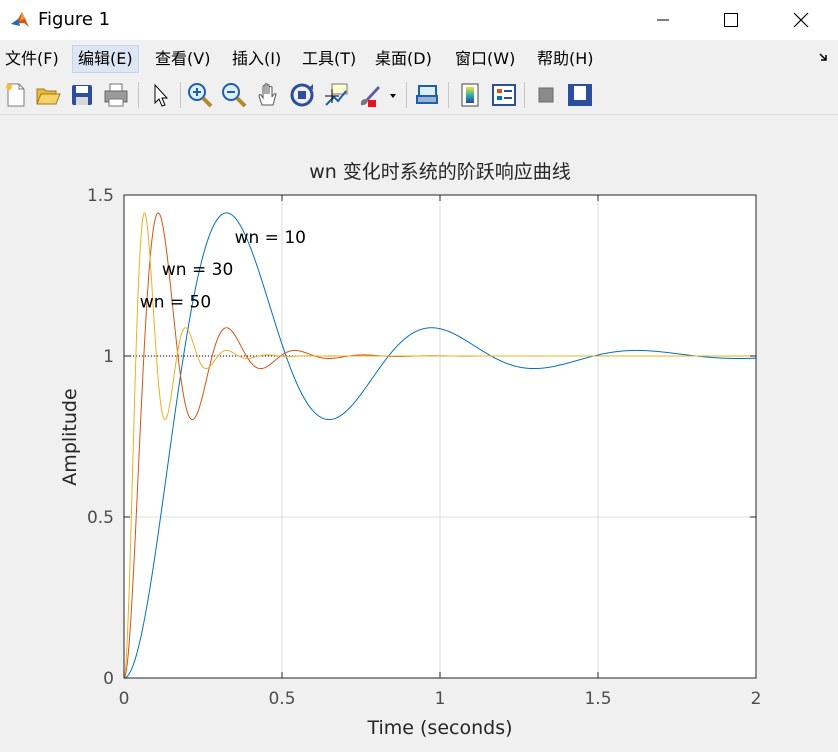  I want to click on save-icon, so click(82, 95).